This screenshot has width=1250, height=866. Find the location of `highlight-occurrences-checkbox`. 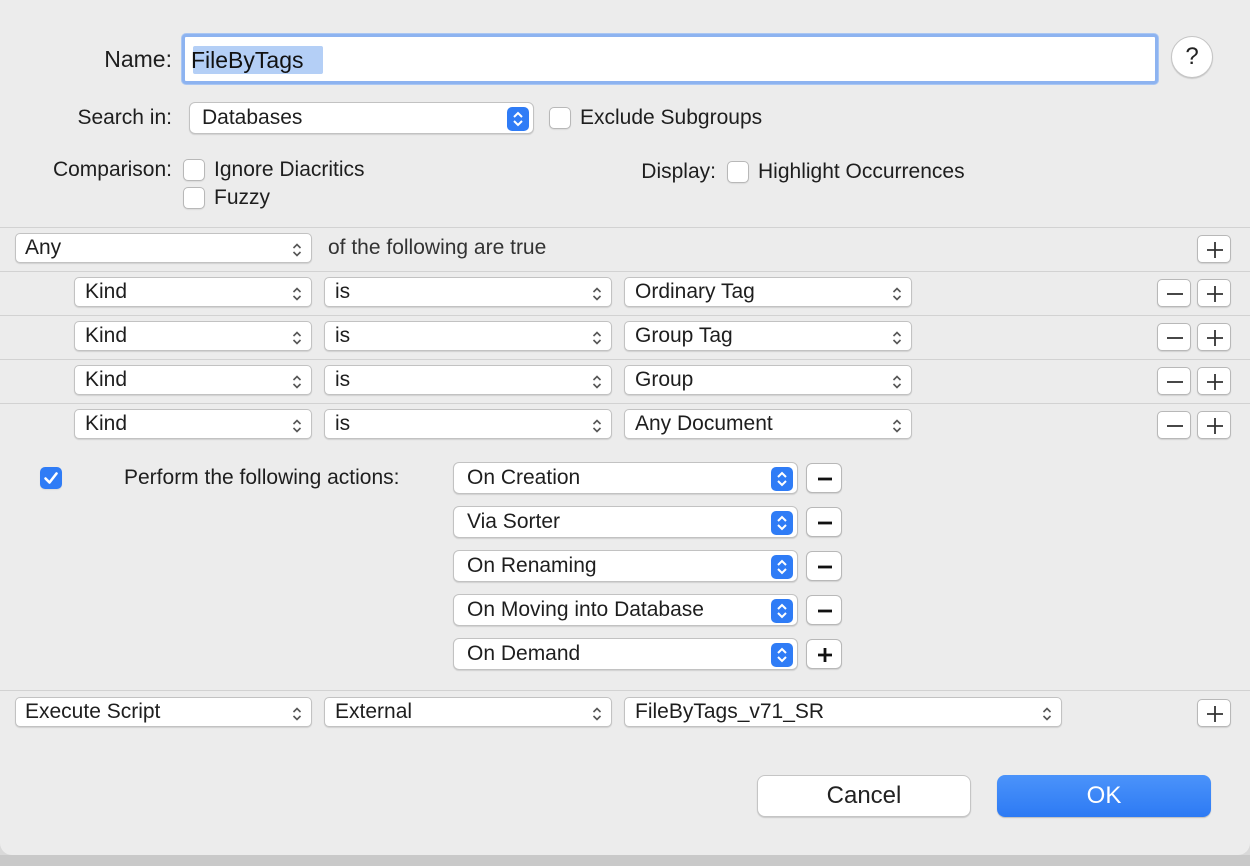

highlight-occurrences-checkbox is located at coordinates (738, 172).